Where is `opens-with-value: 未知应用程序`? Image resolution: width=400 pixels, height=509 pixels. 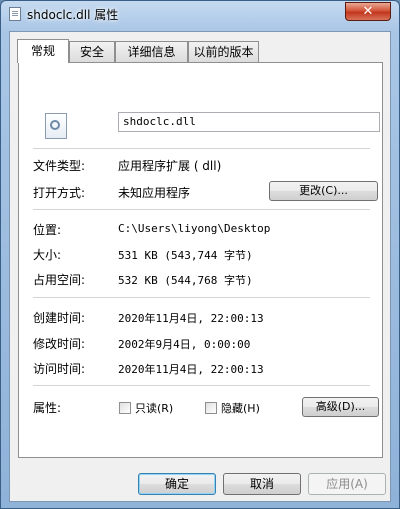 opens-with-value: 未知应用程序 is located at coordinates (154, 193).